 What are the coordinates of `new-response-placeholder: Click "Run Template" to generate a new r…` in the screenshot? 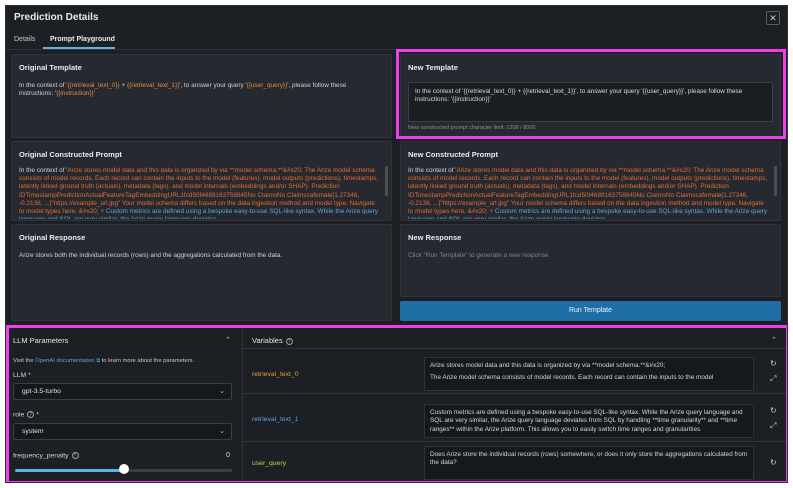 It's located at (478, 255).